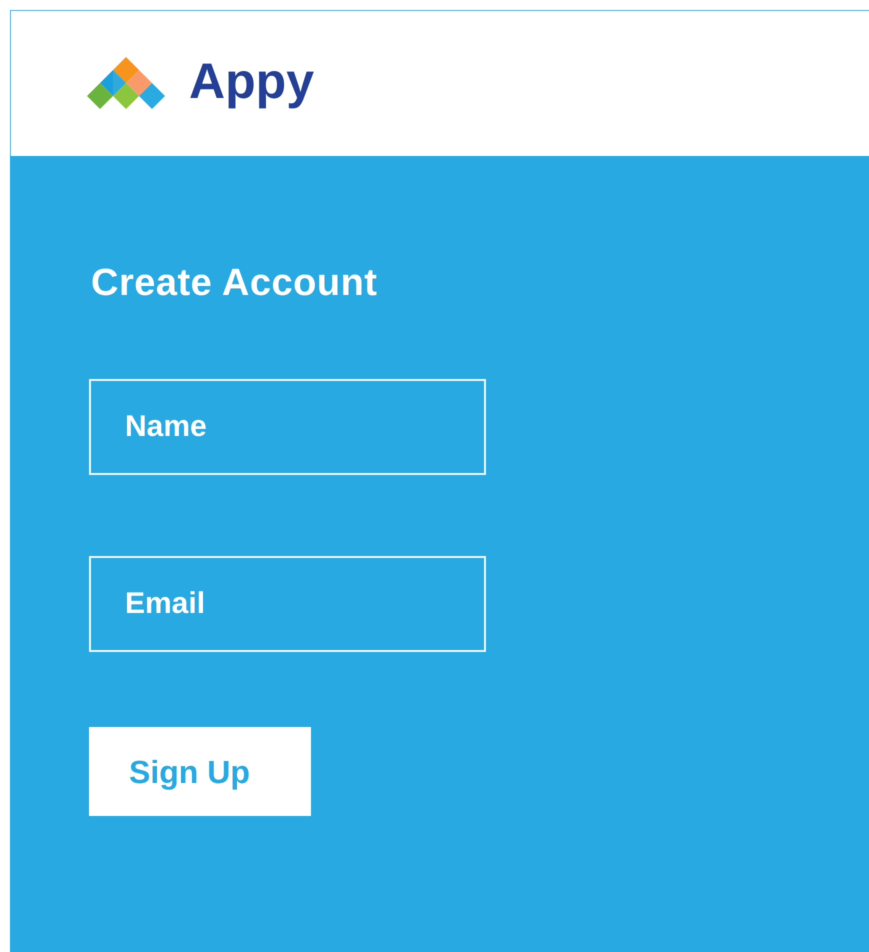 Image resolution: width=869 pixels, height=952 pixels. Describe the element at coordinates (126, 83) in the screenshot. I see `logo-icon` at that location.